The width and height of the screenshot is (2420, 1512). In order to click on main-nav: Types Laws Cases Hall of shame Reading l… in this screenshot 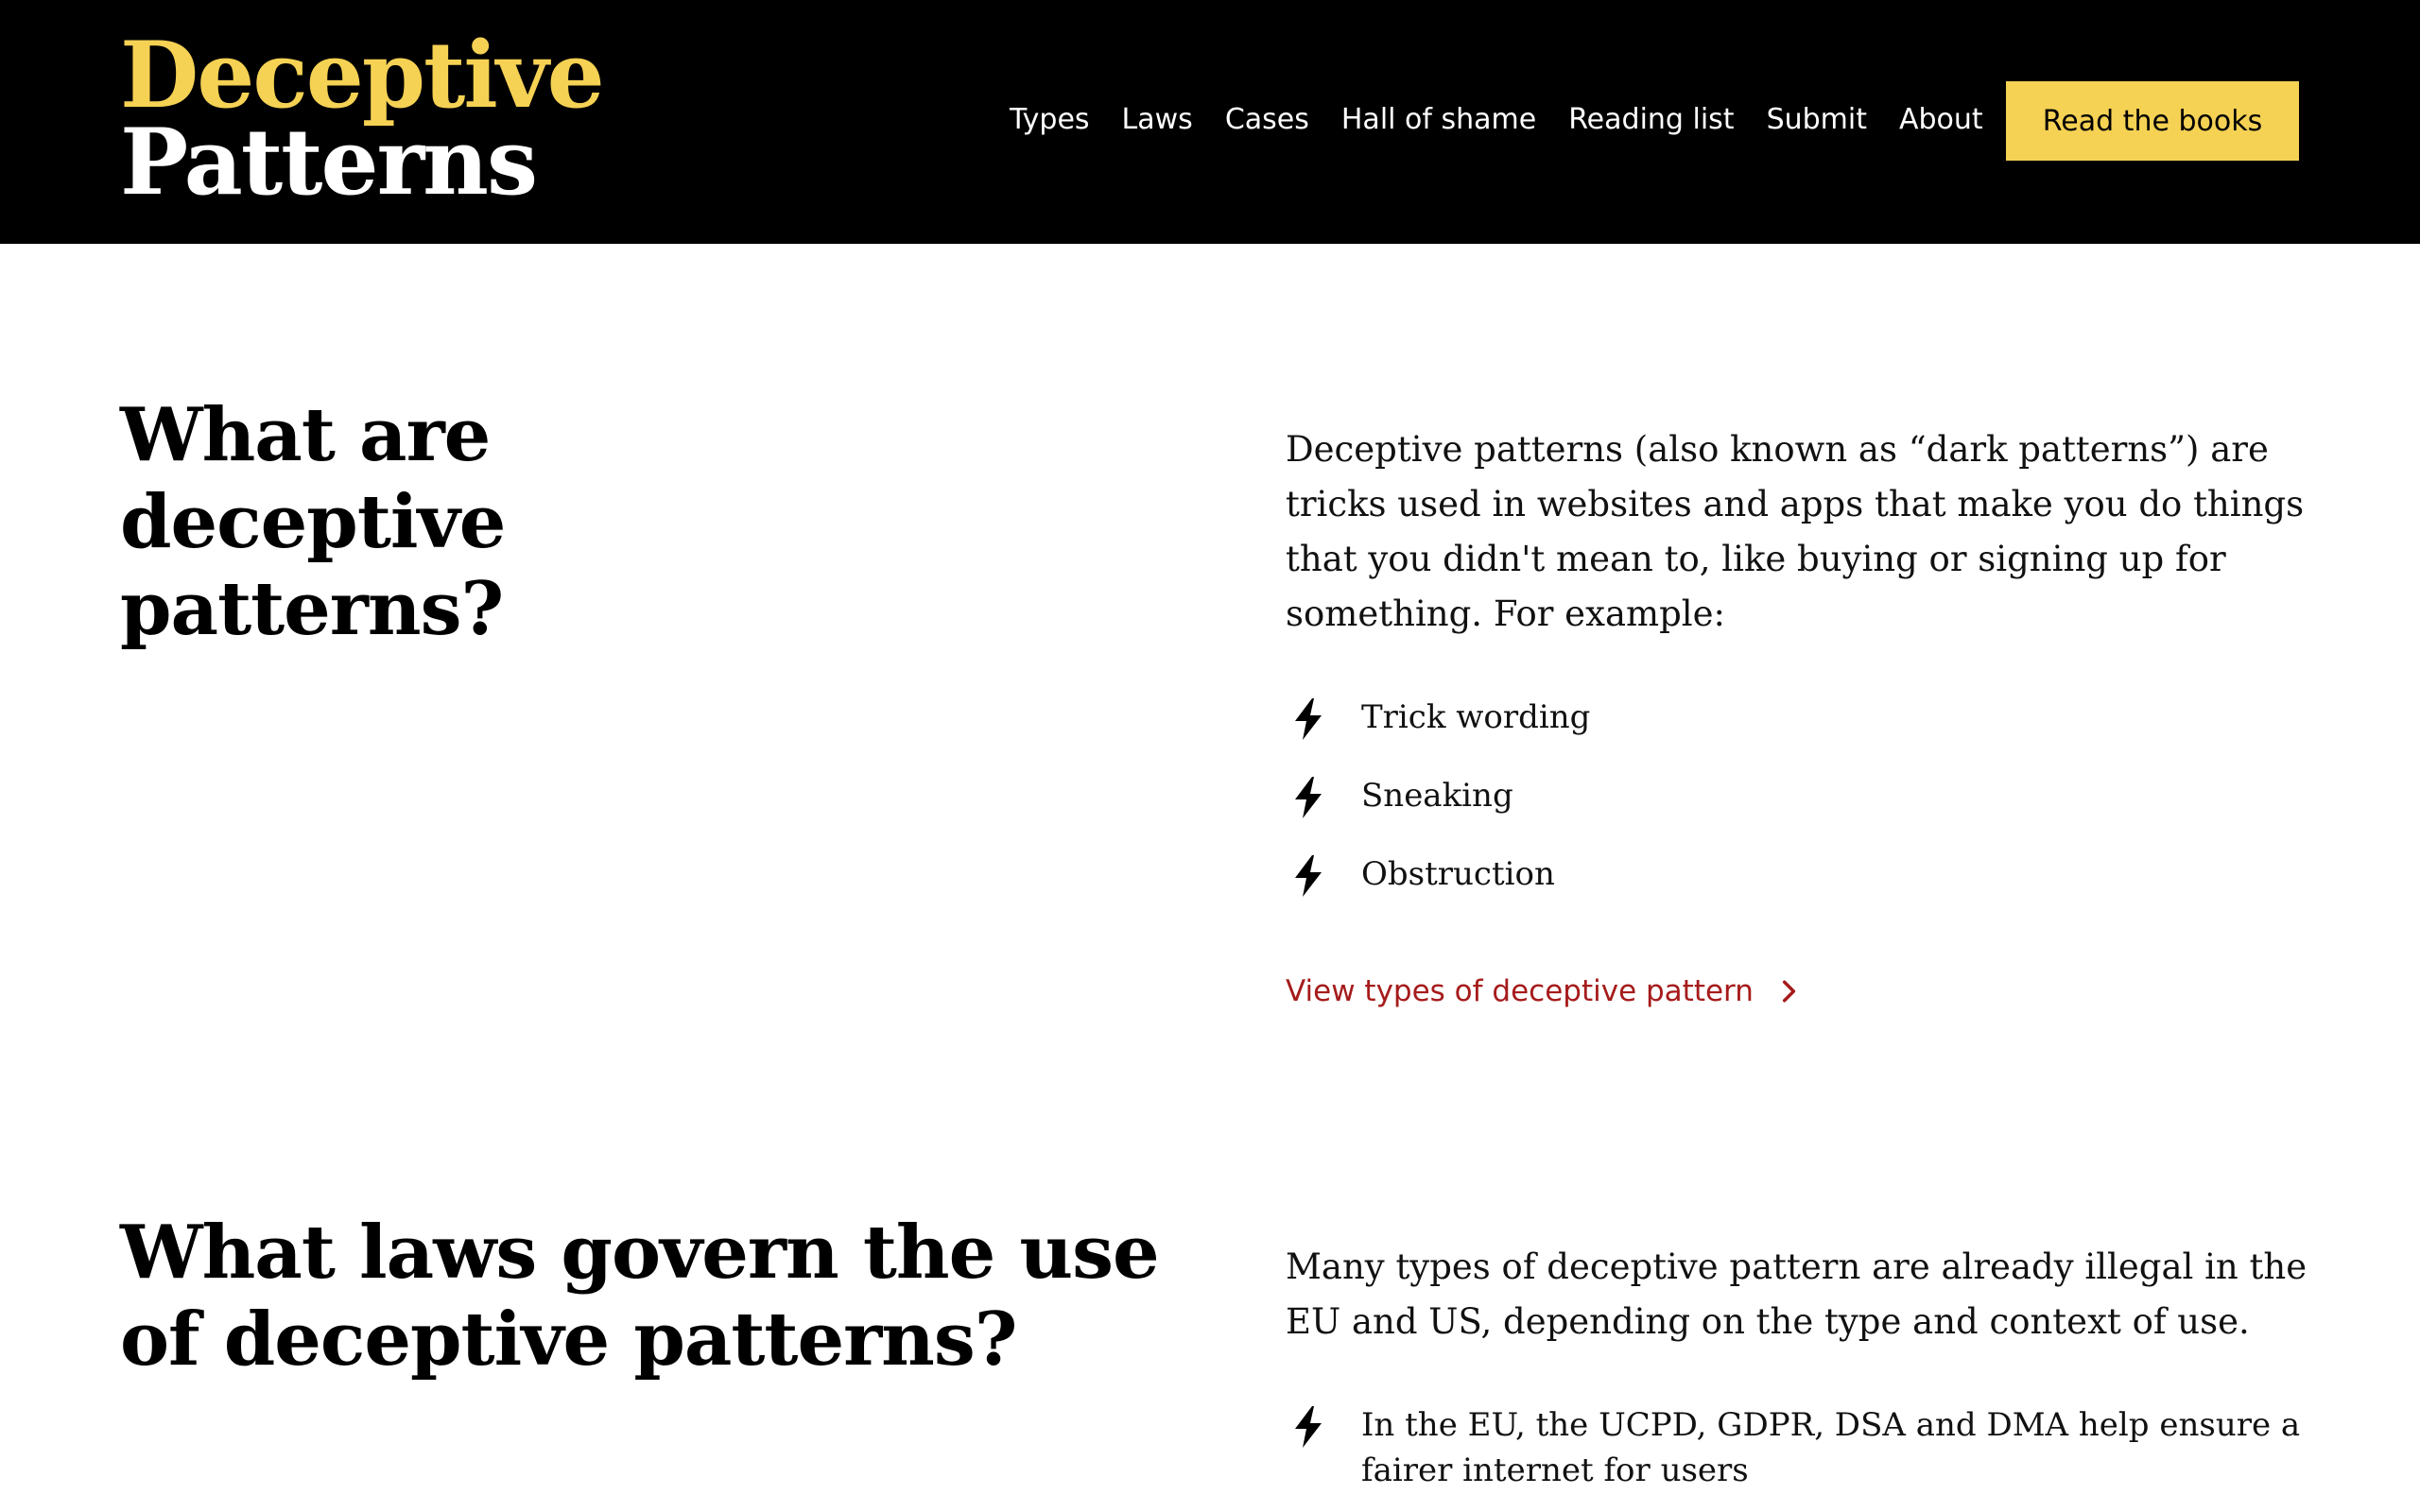, I will do `click(1496, 119)`.